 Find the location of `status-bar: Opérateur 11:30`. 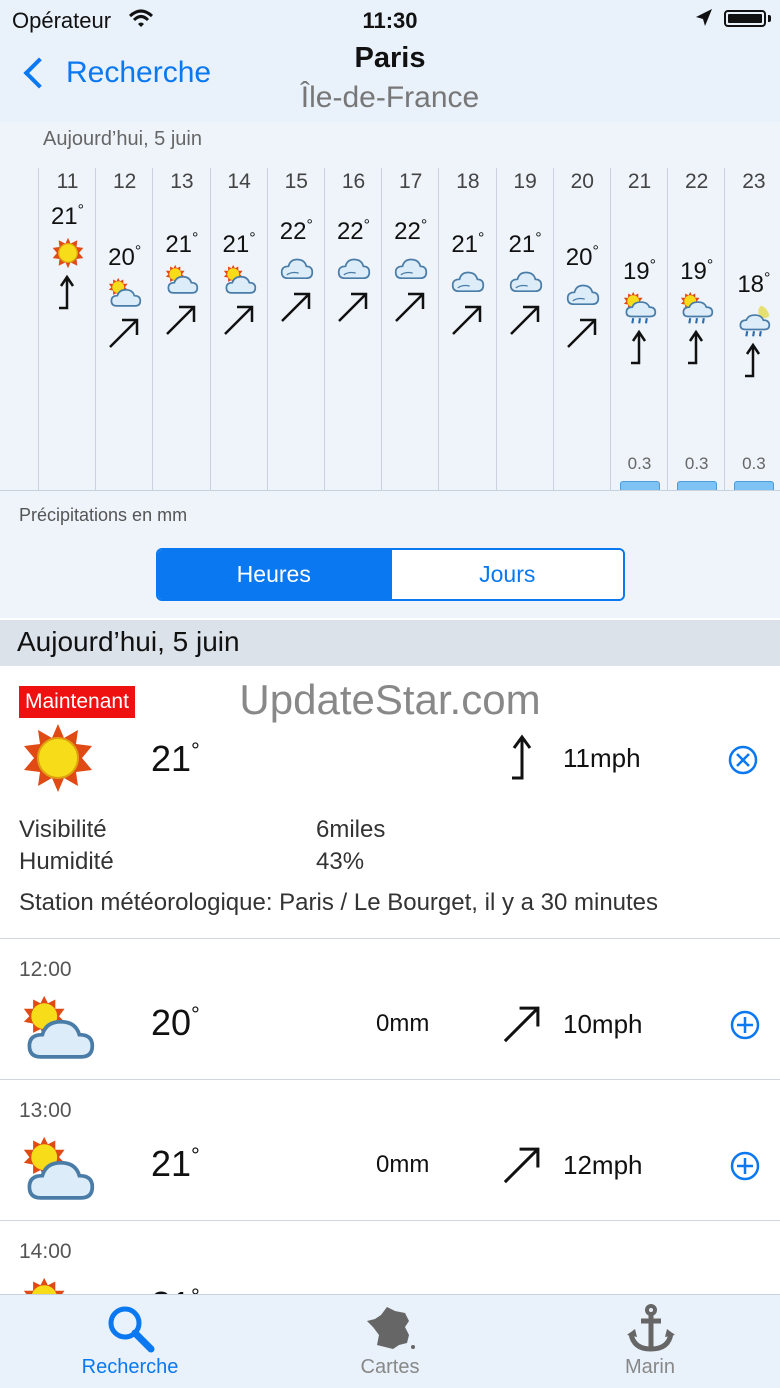

status-bar: Opérateur 11:30 is located at coordinates (390, 20).